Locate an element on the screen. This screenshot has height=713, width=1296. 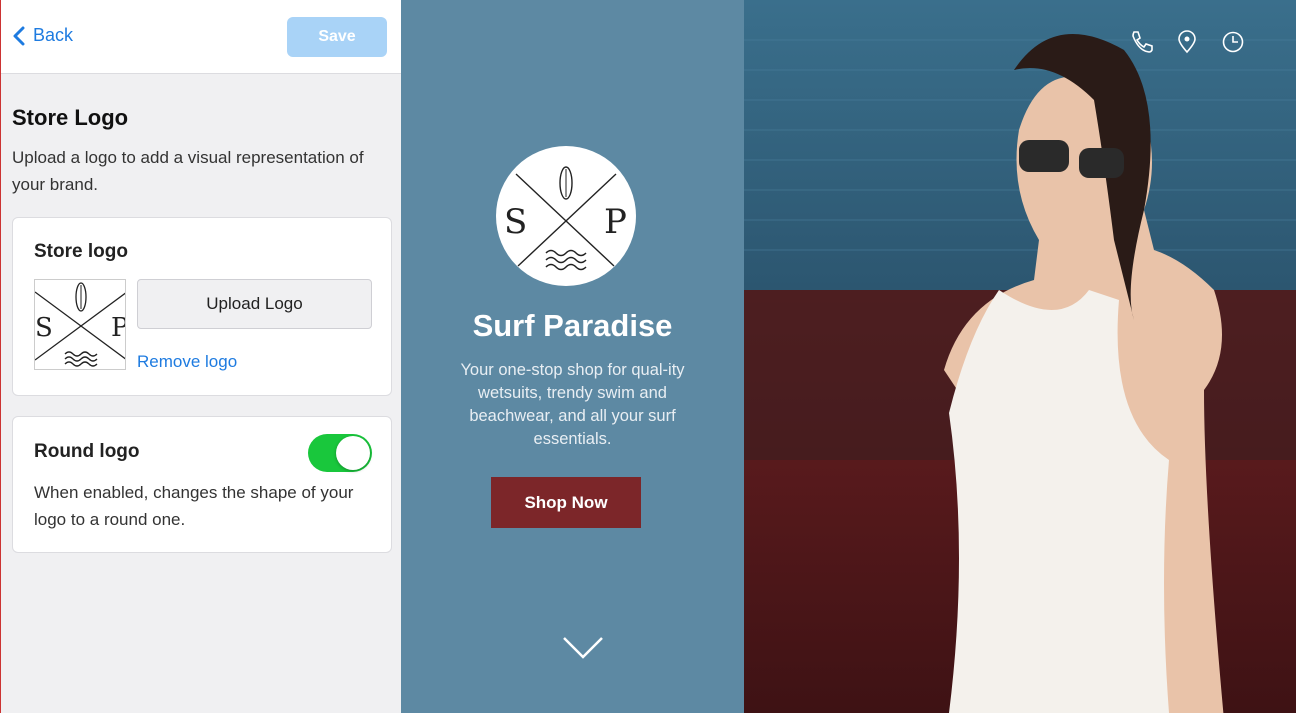
chevron-down-icon is located at coordinates (583, 648).